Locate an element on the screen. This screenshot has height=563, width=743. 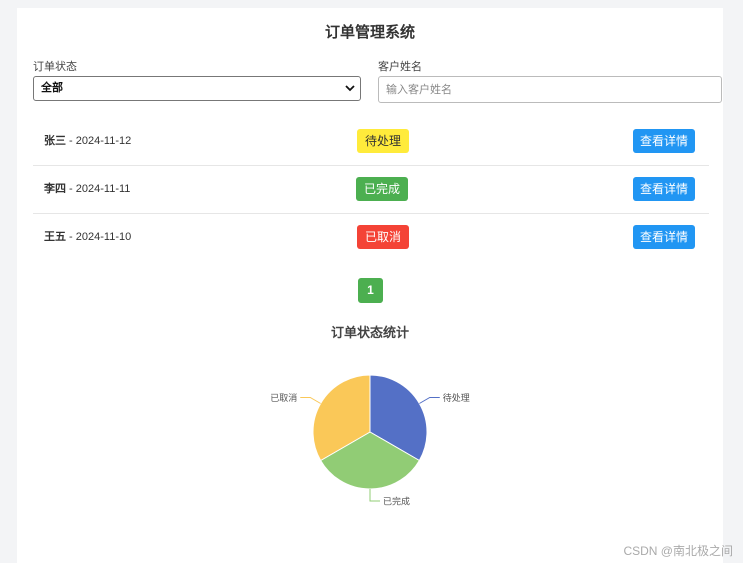
pie-label: 已取消 is located at coordinates (283, 397).